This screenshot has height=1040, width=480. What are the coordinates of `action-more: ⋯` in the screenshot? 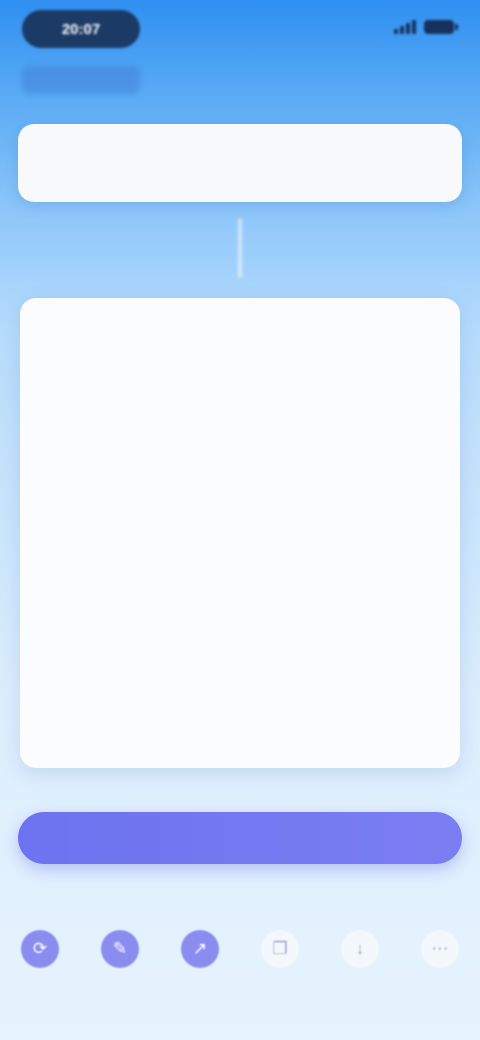 It's located at (440, 953).